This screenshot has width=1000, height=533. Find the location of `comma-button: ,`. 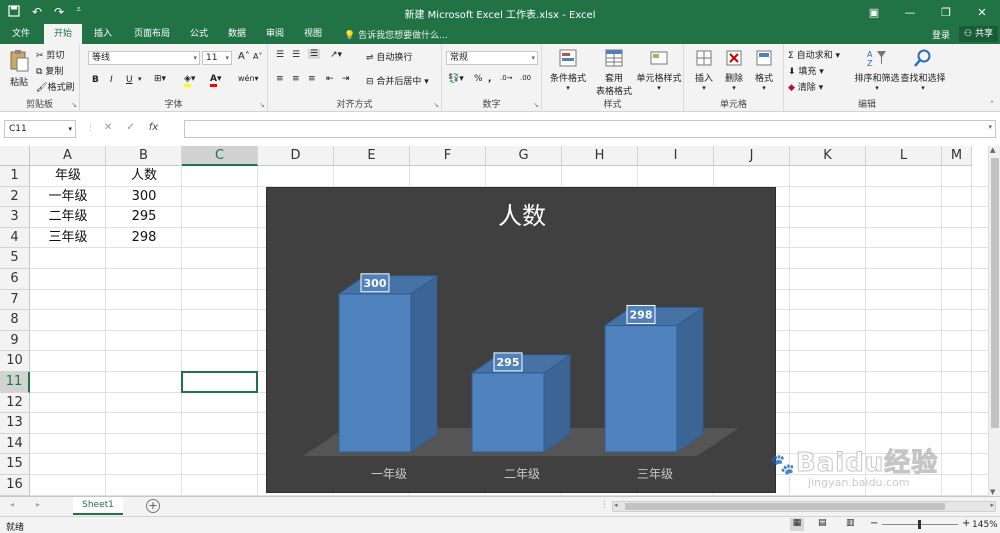

comma-button: , is located at coordinates (489, 79).